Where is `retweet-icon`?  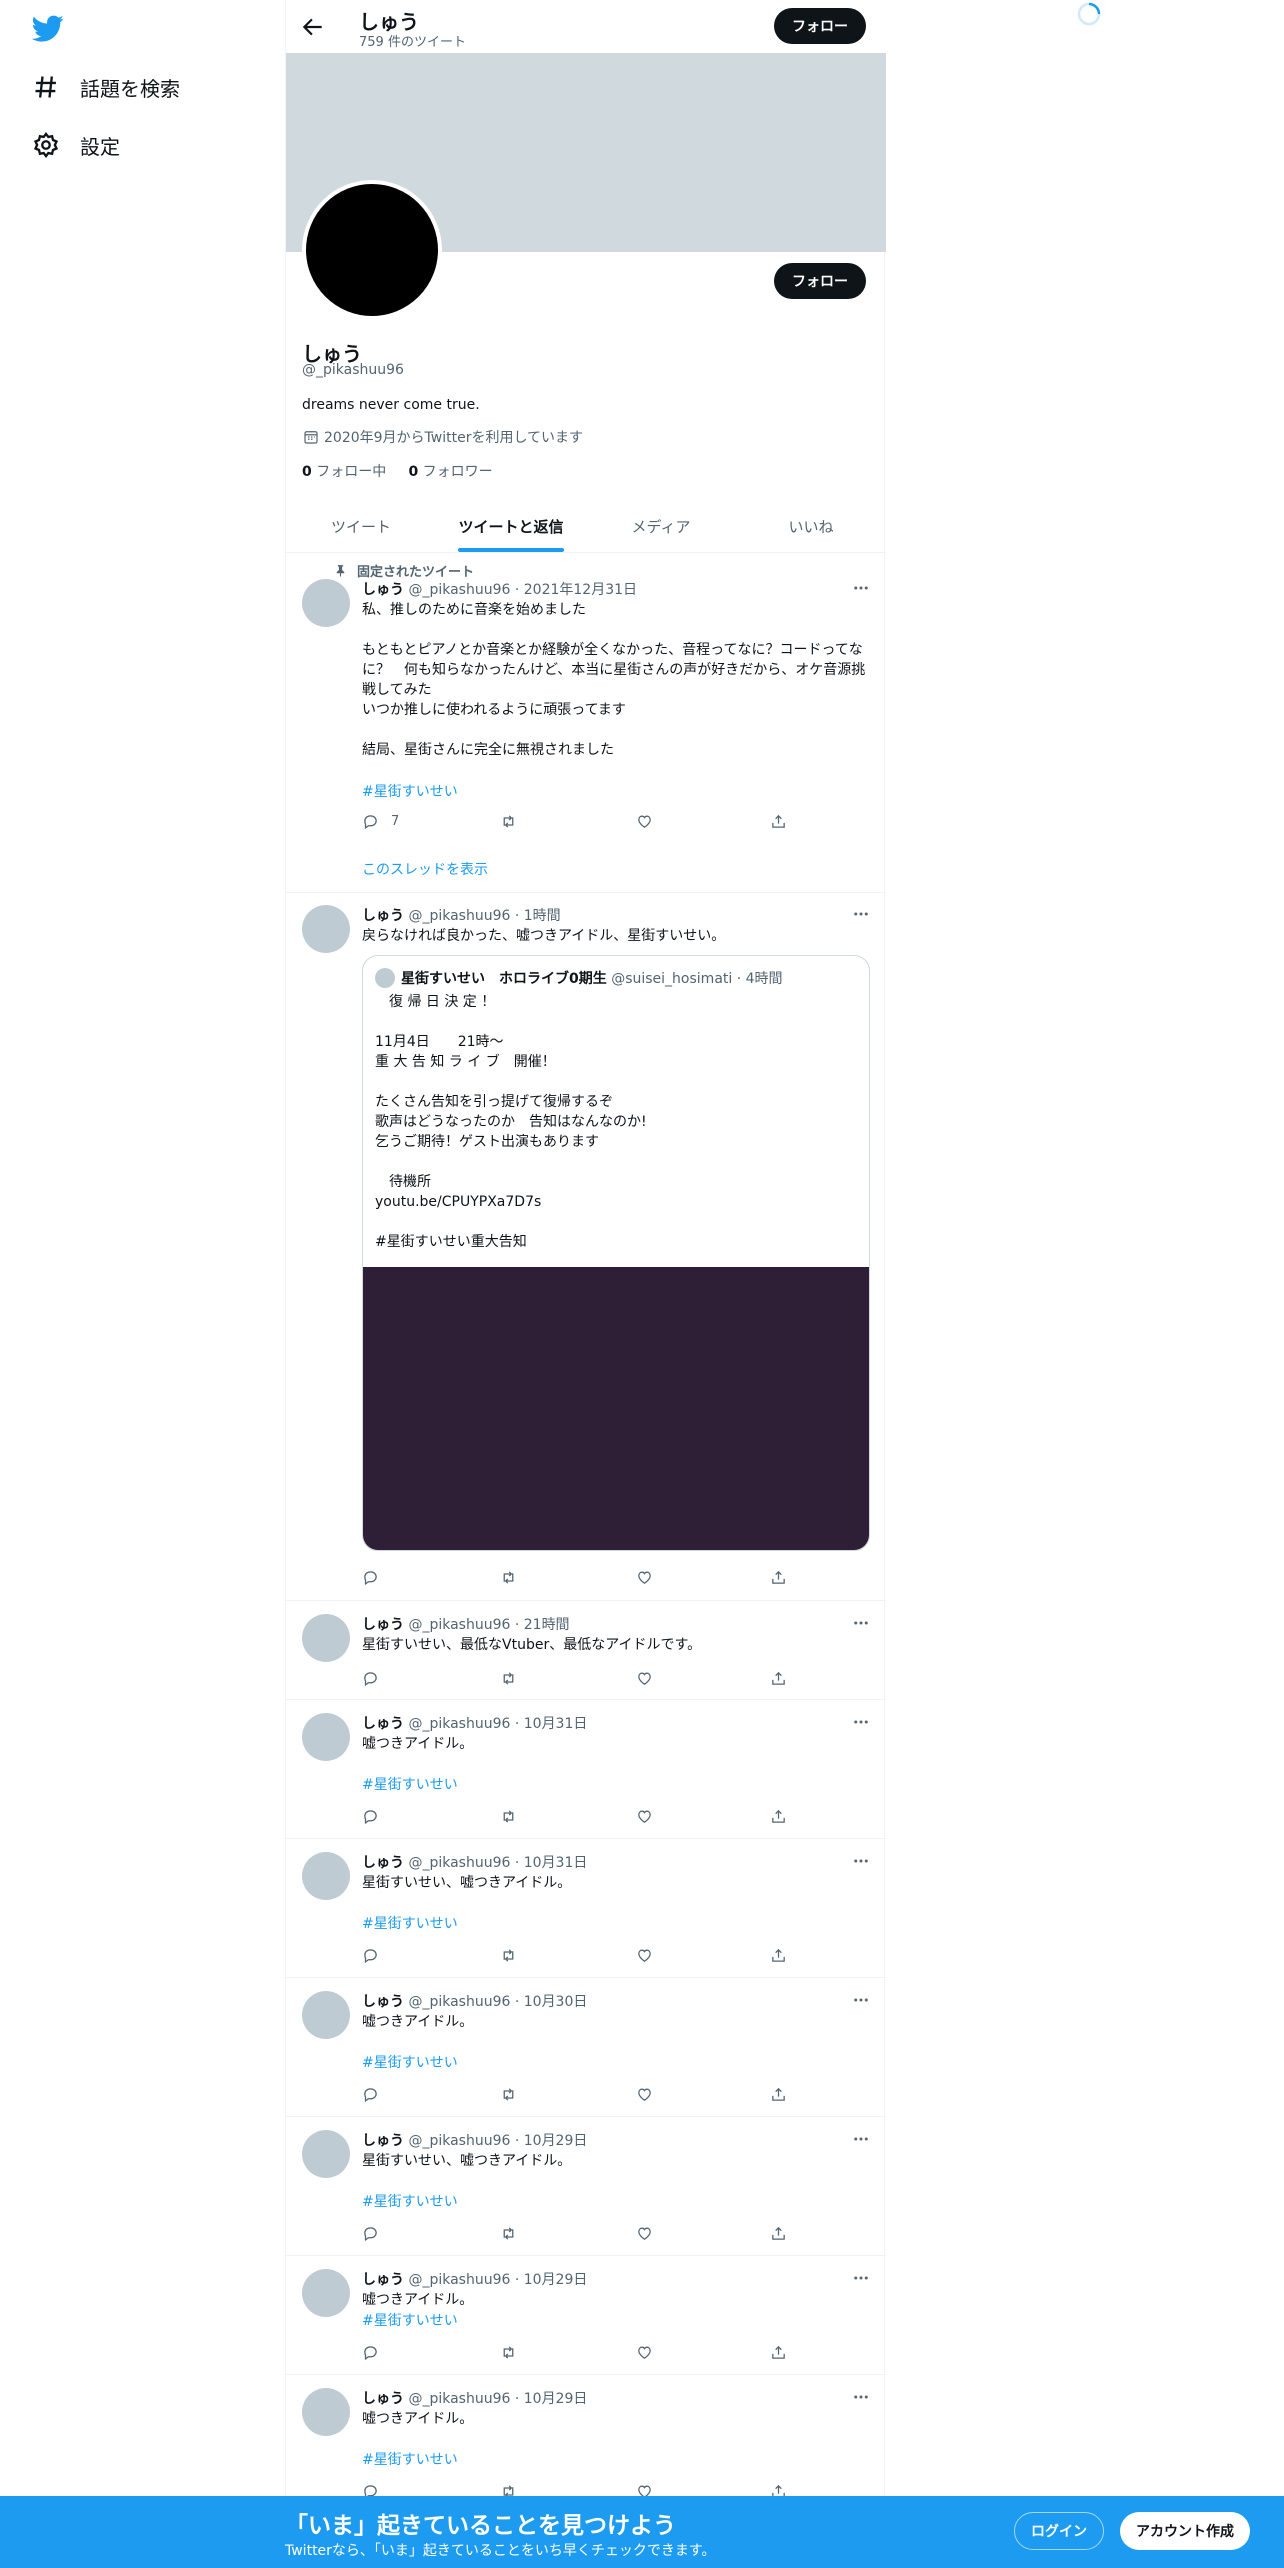 retweet-icon is located at coordinates (508, 2352).